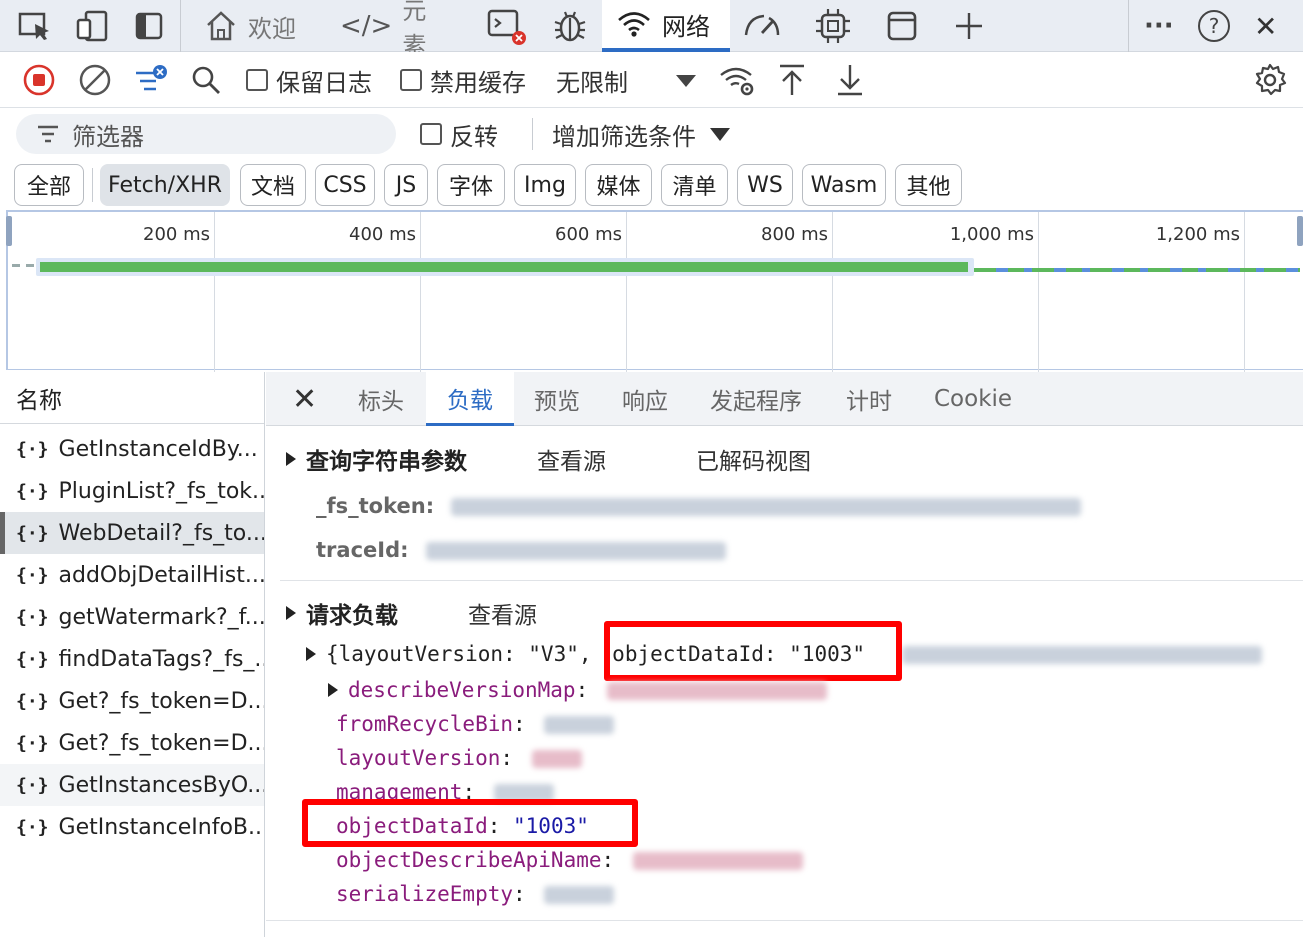 The image size is (1303, 937). I want to click on close-icon: ✕, so click(1266, 26).